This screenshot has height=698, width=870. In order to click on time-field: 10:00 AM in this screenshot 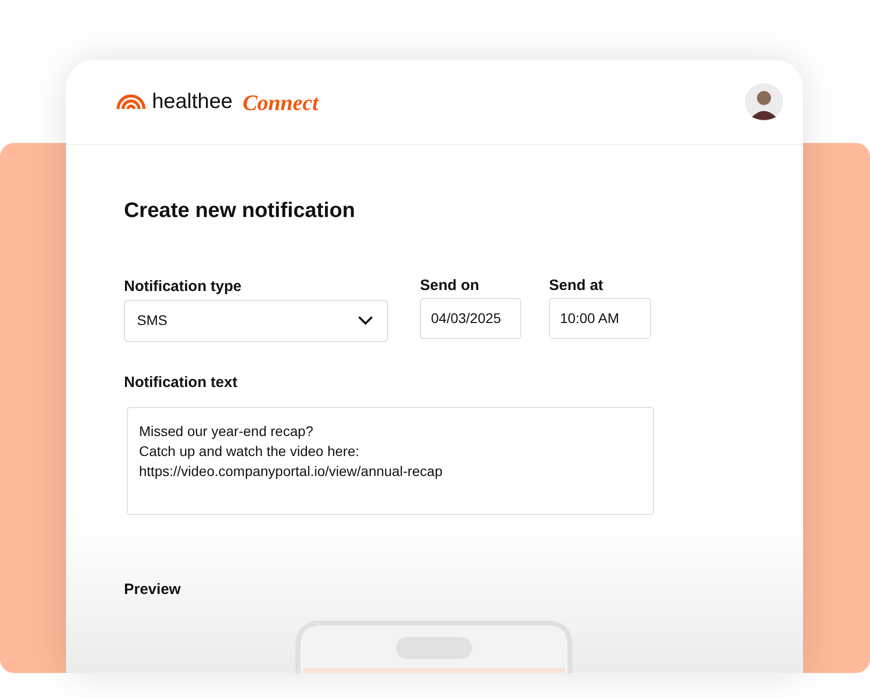, I will do `click(600, 318)`.